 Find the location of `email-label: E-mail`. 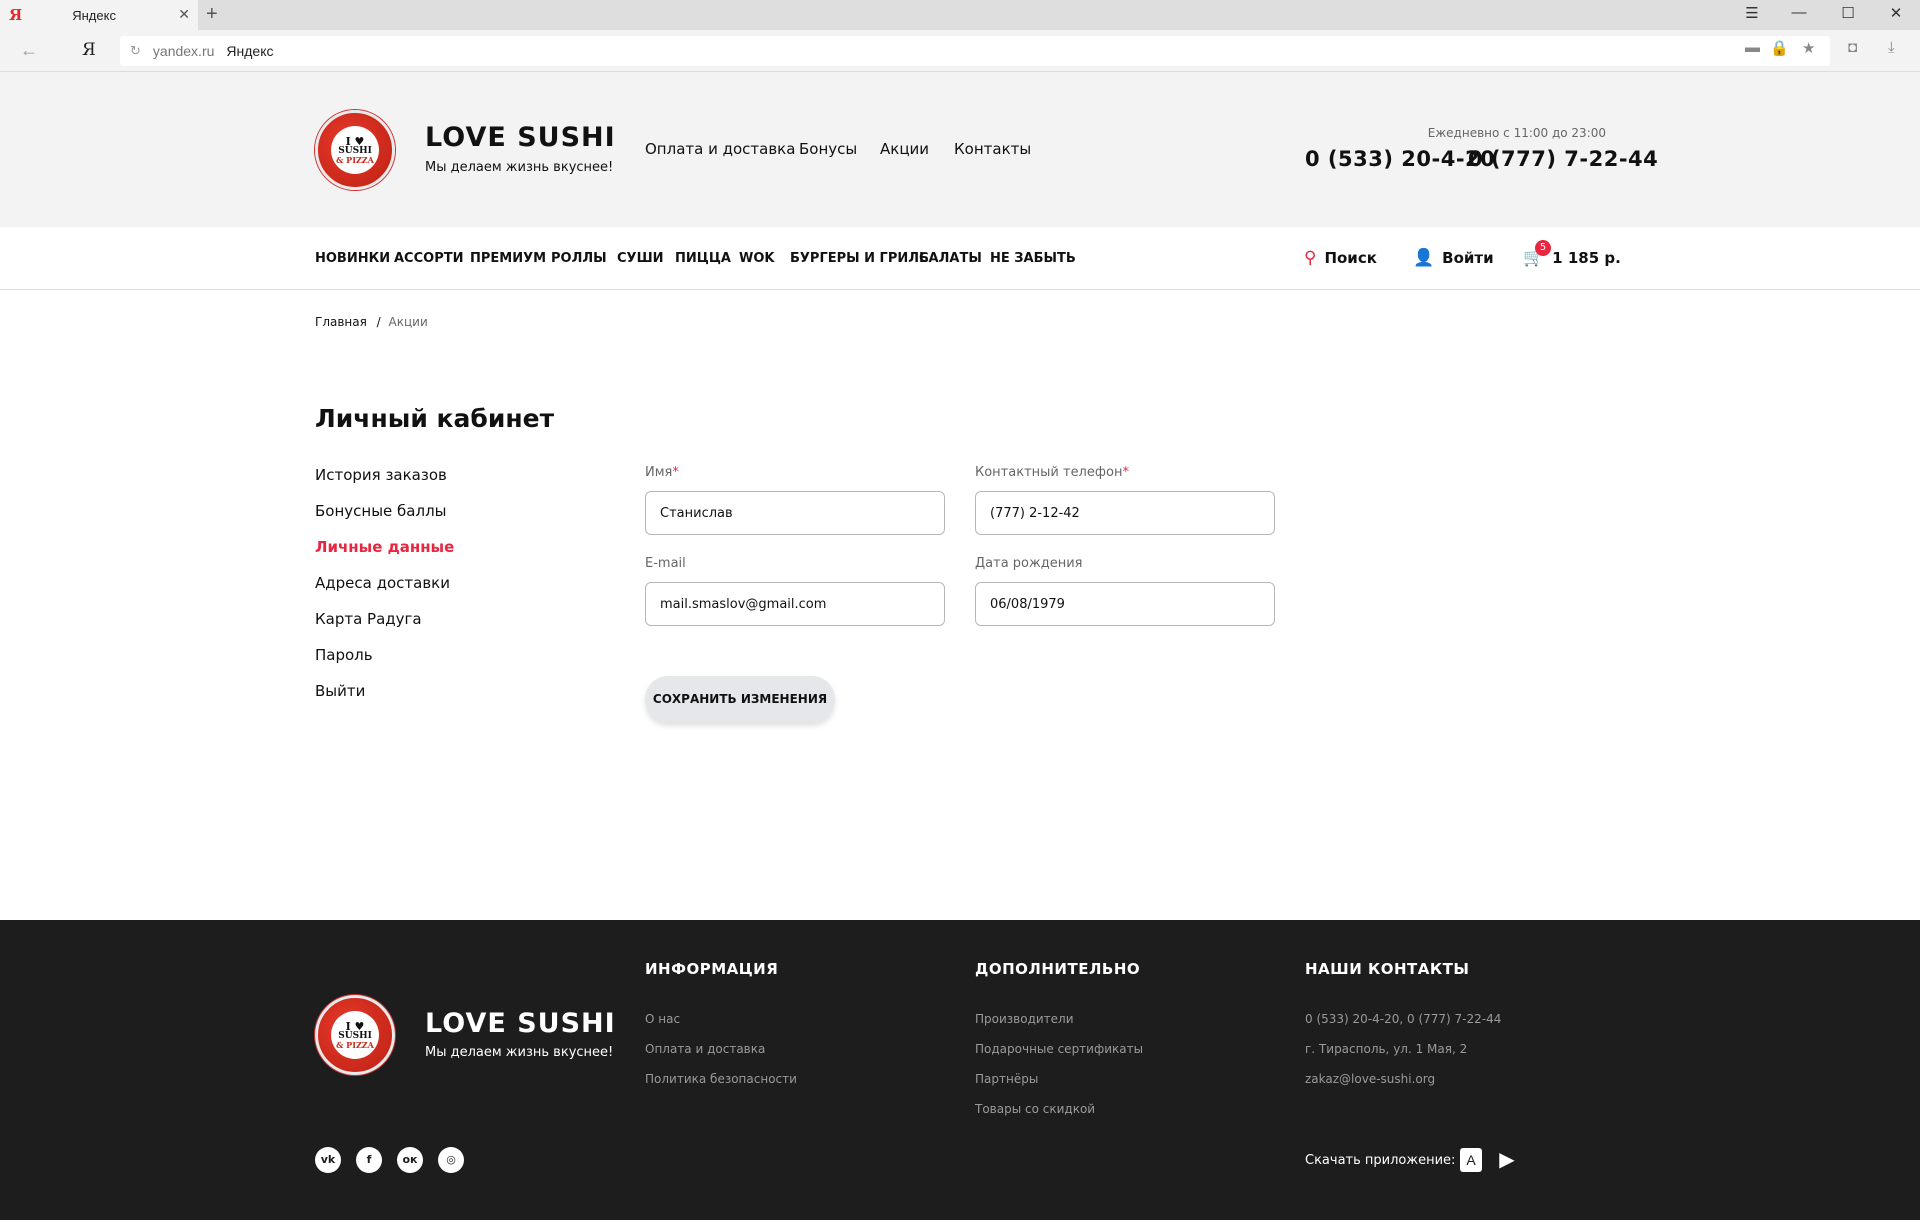

email-label: E-mail is located at coordinates (665, 563).